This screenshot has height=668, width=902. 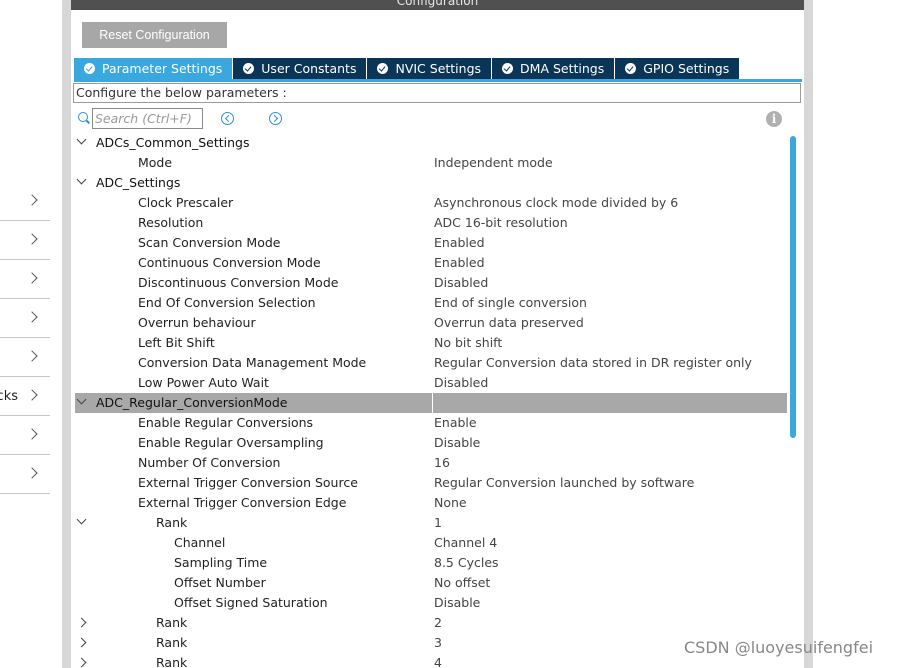 What do you see at coordinates (186, 202) in the screenshot?
I see `tree-row-name: Clock Prescaler` at bounding box center [186, 202].